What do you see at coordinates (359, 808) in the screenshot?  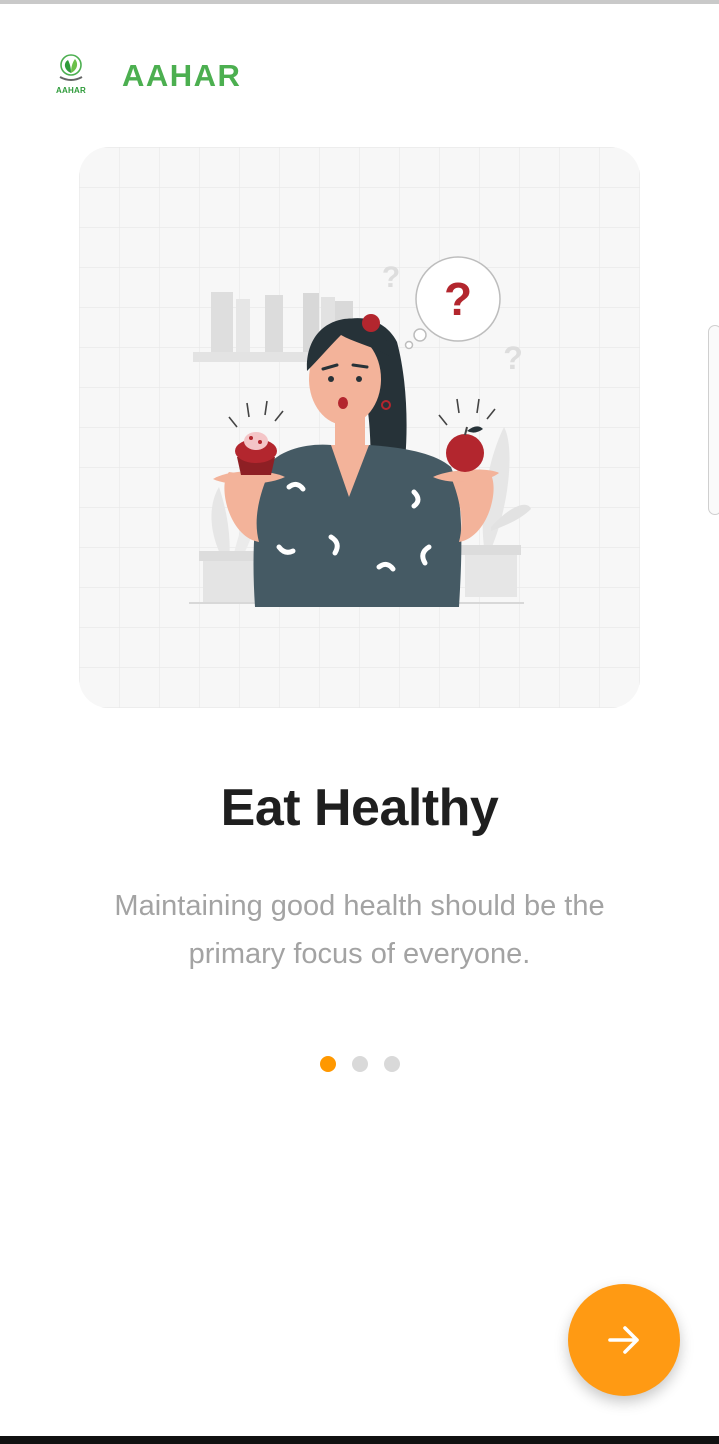 I see `onboarding-title: Eat Healthy` at bounding box center [359, 808].